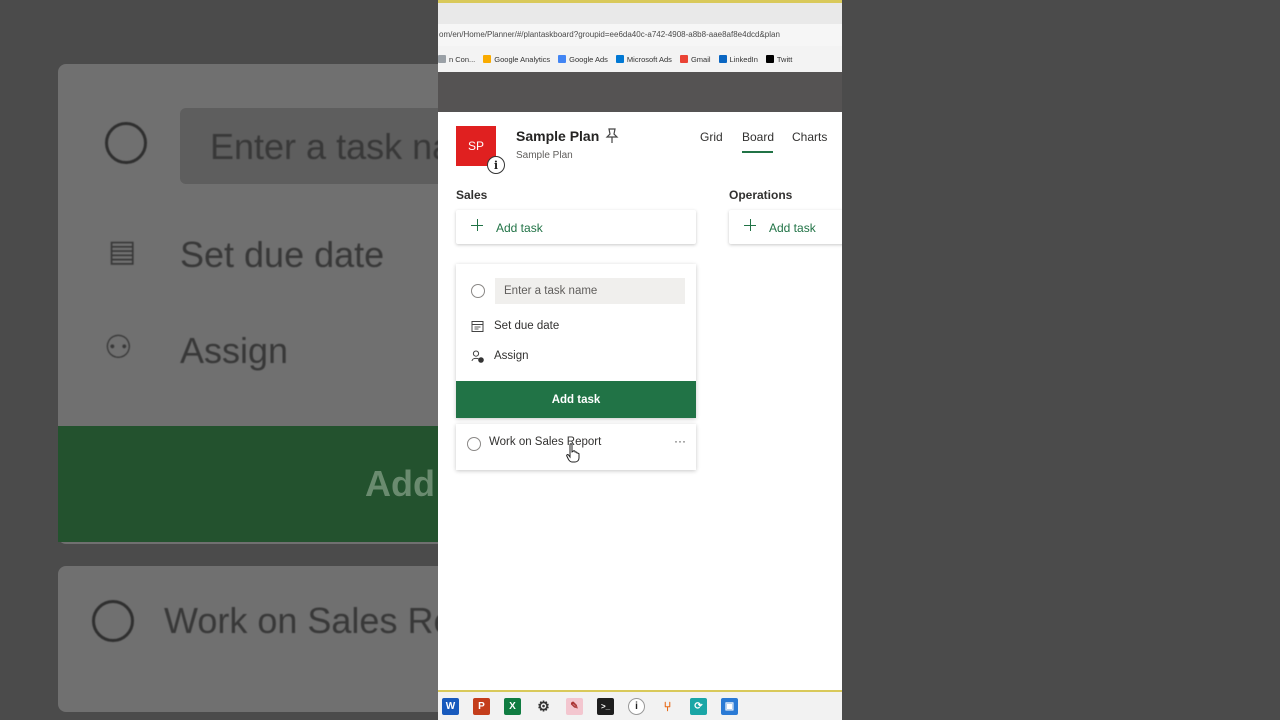  I want to click on paint-icon: ✎, so click(574, 706).